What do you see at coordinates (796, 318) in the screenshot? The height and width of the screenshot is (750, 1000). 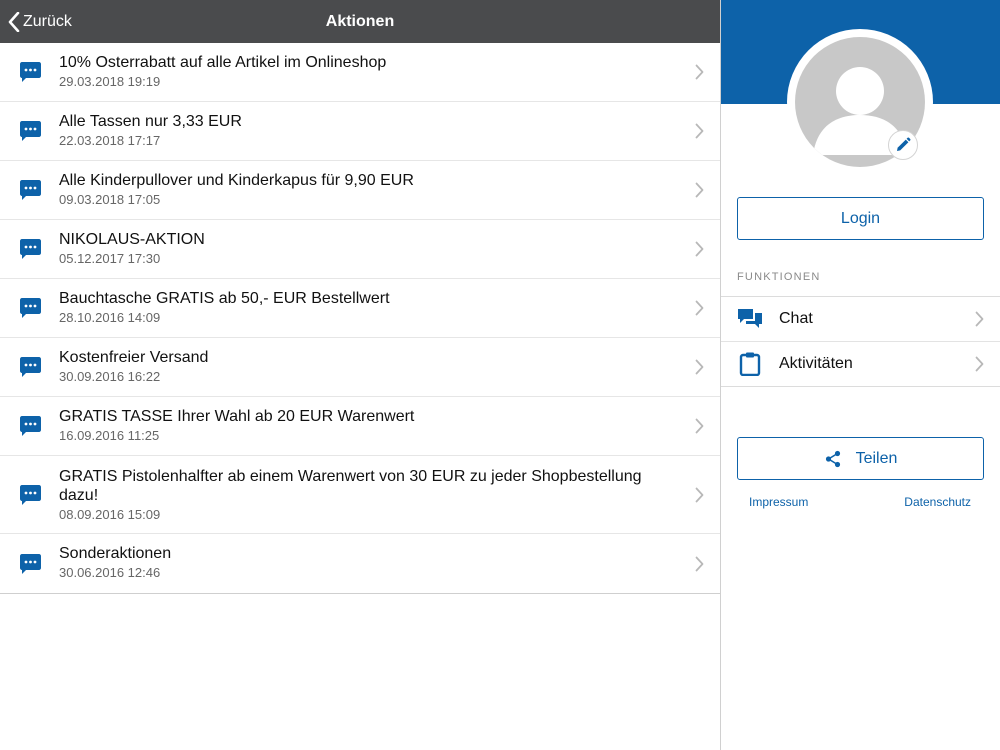 I see `function-label-chat: Chat` at bounding box center [796, 318].